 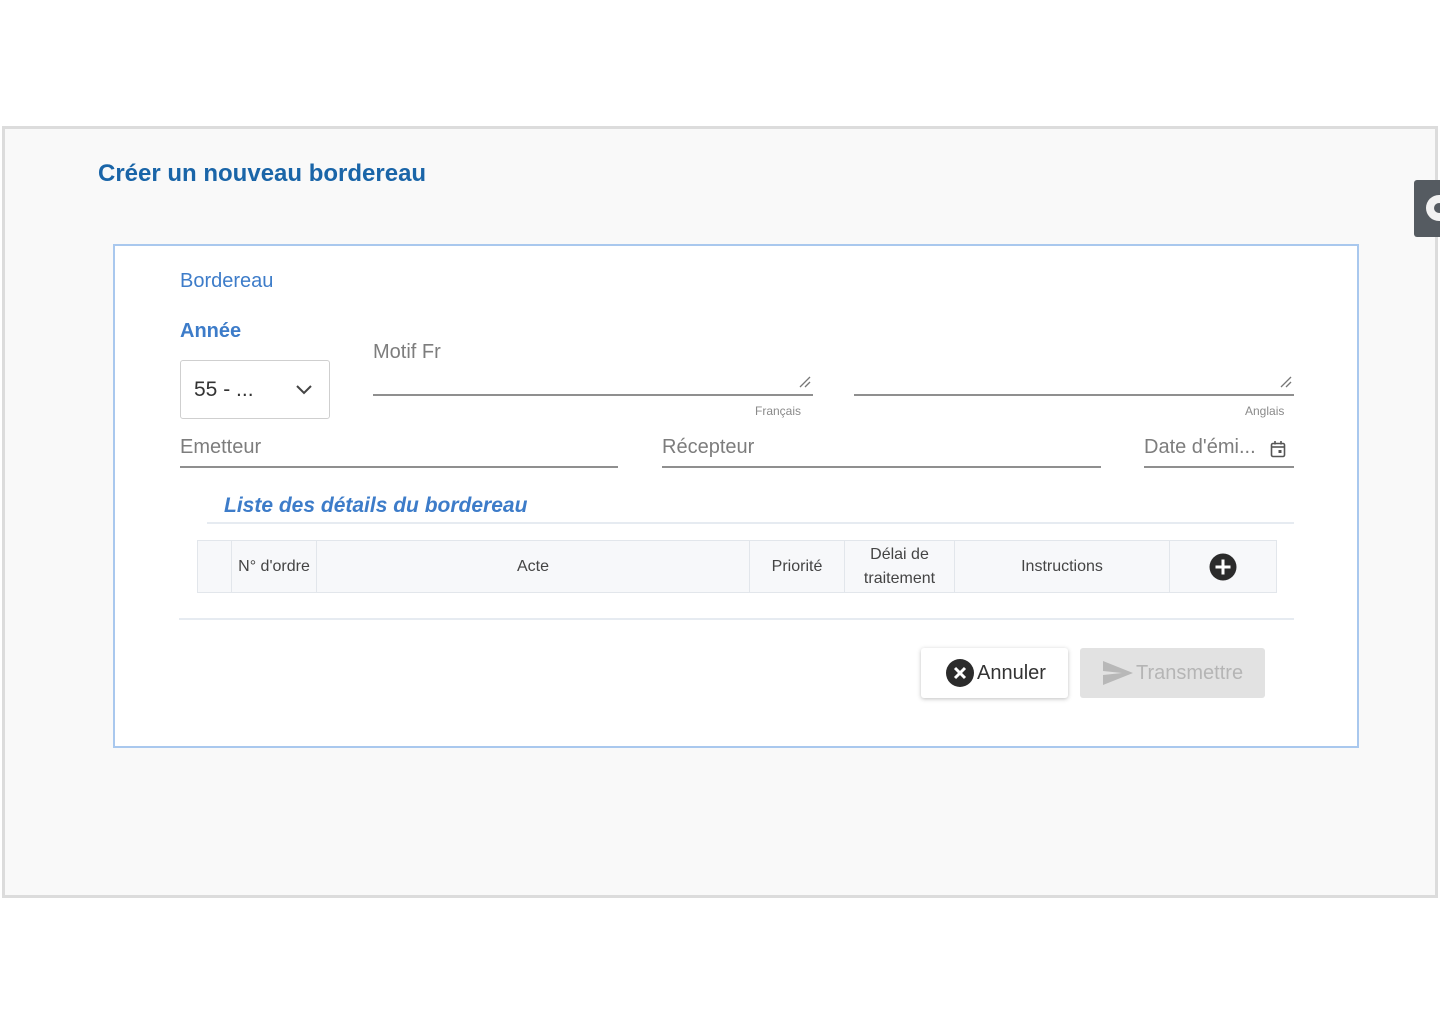 What do you see at coordinates (778, 411) in the screenshot?
I see `motif-fr-hint: Français` at bounding box center [778, 411].